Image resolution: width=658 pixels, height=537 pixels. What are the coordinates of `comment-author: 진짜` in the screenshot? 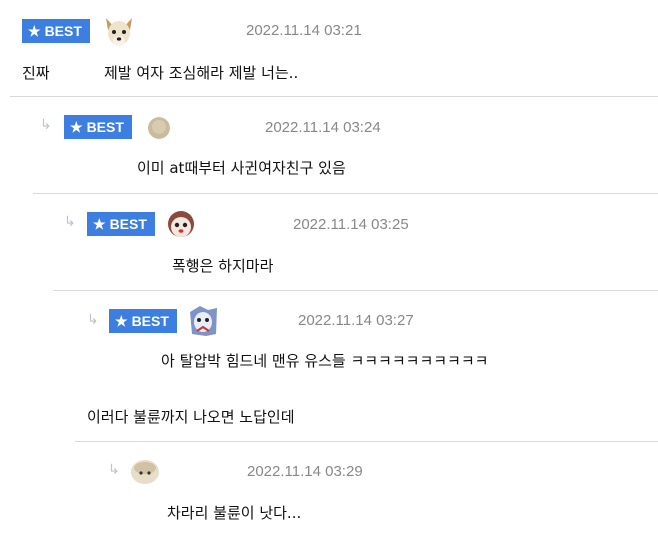 It's located at (36, 72).